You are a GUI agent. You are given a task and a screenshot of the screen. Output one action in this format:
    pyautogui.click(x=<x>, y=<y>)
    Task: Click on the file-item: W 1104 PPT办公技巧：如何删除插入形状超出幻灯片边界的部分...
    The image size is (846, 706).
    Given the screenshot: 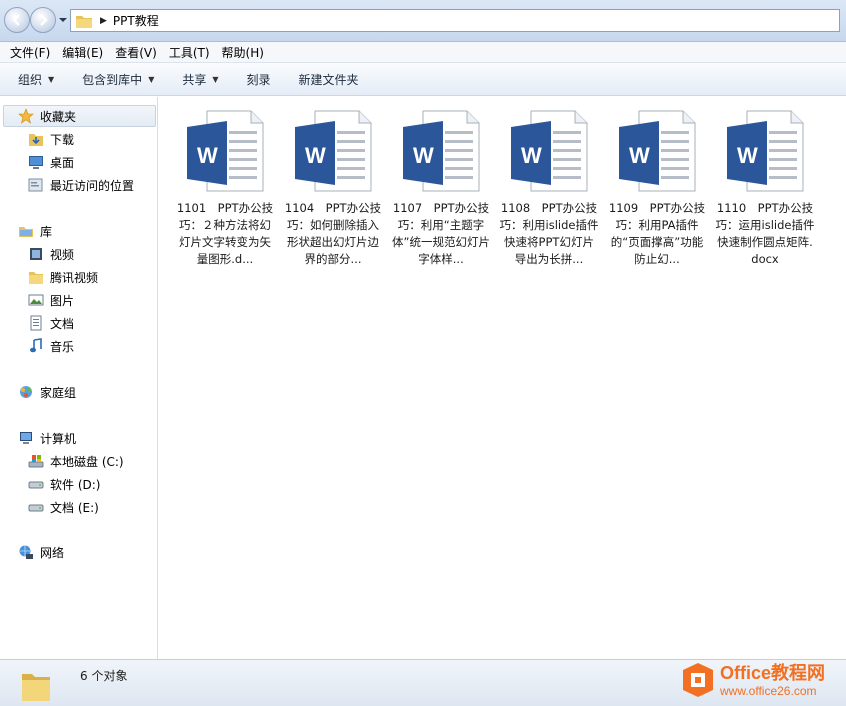 What is the action you would take?
    pyautogui.click(x=333, y=182)
    